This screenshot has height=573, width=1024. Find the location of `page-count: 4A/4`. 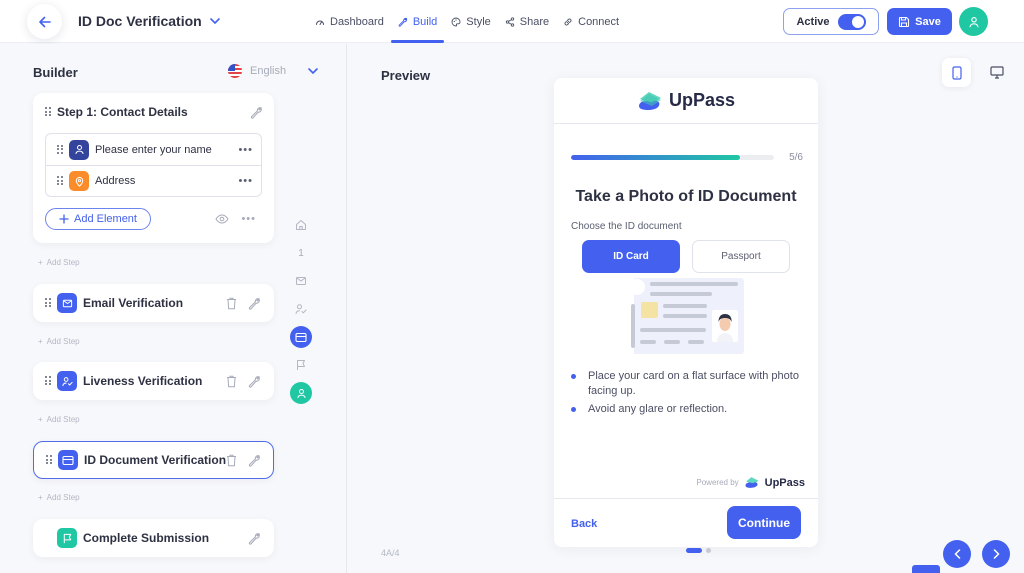

page-count: 4A/4 is located at coordinates (390, 553).